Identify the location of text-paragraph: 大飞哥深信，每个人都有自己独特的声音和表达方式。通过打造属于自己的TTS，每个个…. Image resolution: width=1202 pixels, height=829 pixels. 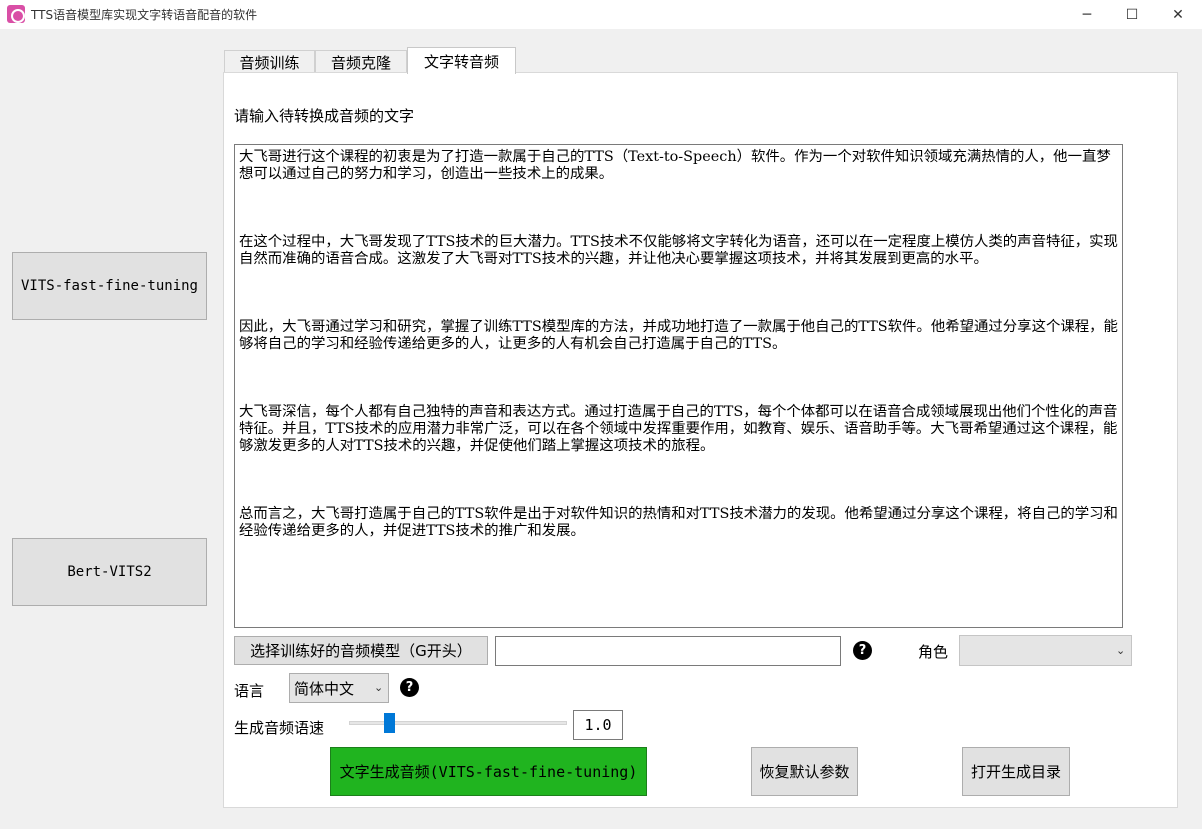
(678, 429).